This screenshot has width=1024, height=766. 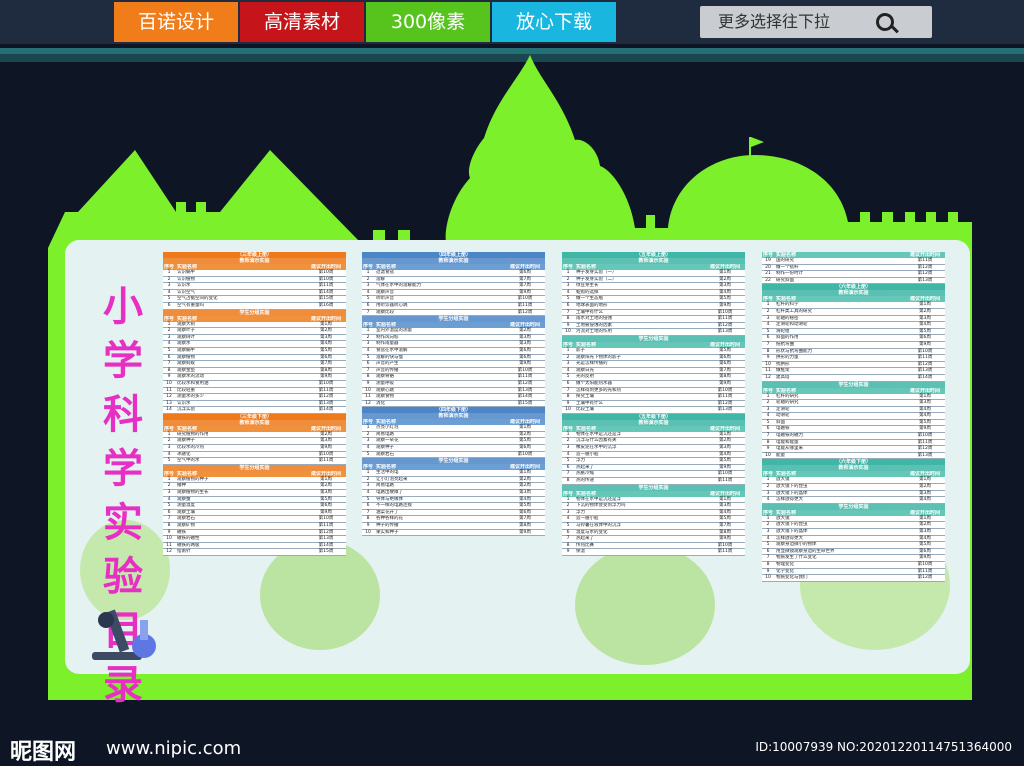 I want to click on table-cell: 12, so click(x=368, y=403).